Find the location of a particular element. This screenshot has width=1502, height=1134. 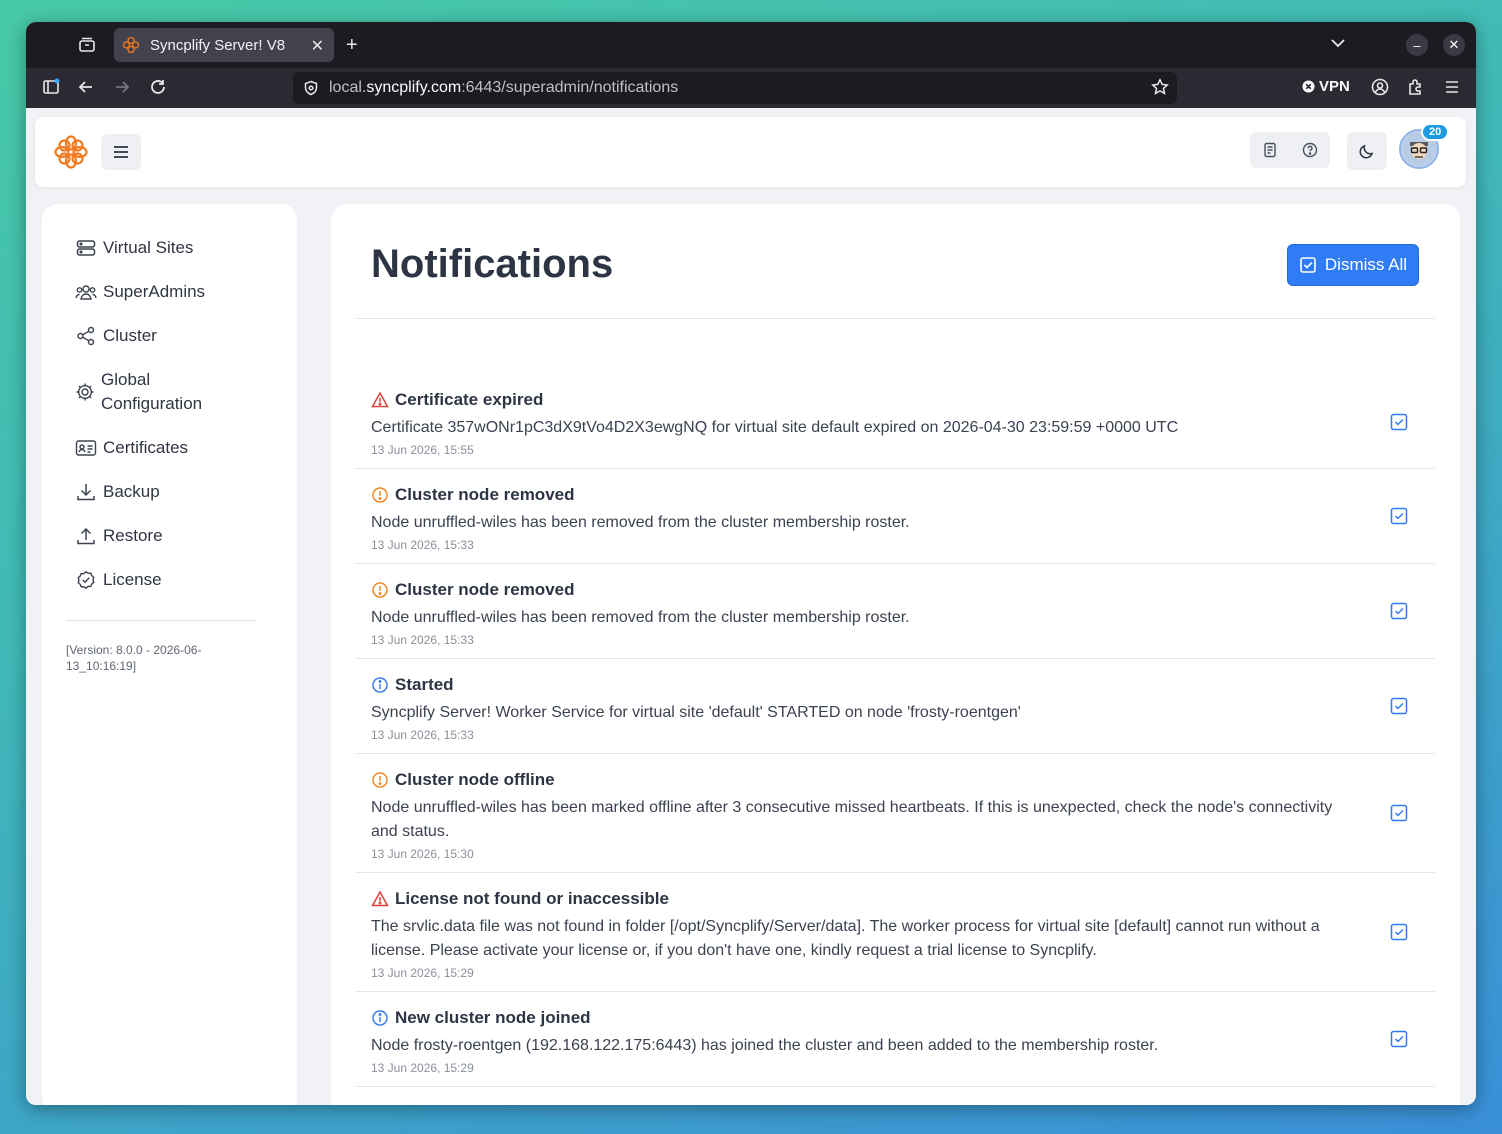

hamburger-menu-button is located at coordinates (121, 152).